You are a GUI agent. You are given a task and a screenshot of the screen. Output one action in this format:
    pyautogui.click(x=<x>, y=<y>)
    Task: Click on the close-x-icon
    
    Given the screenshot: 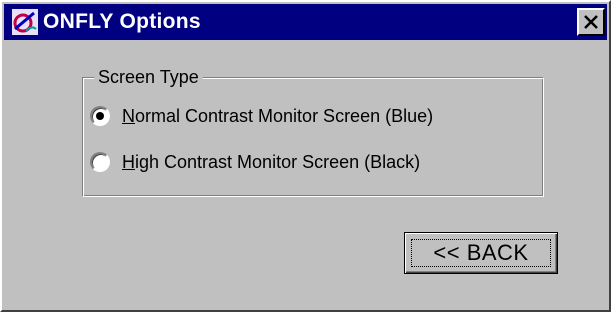 What is the action you would take?
    pyautogui.click(x=591, y=22)
    